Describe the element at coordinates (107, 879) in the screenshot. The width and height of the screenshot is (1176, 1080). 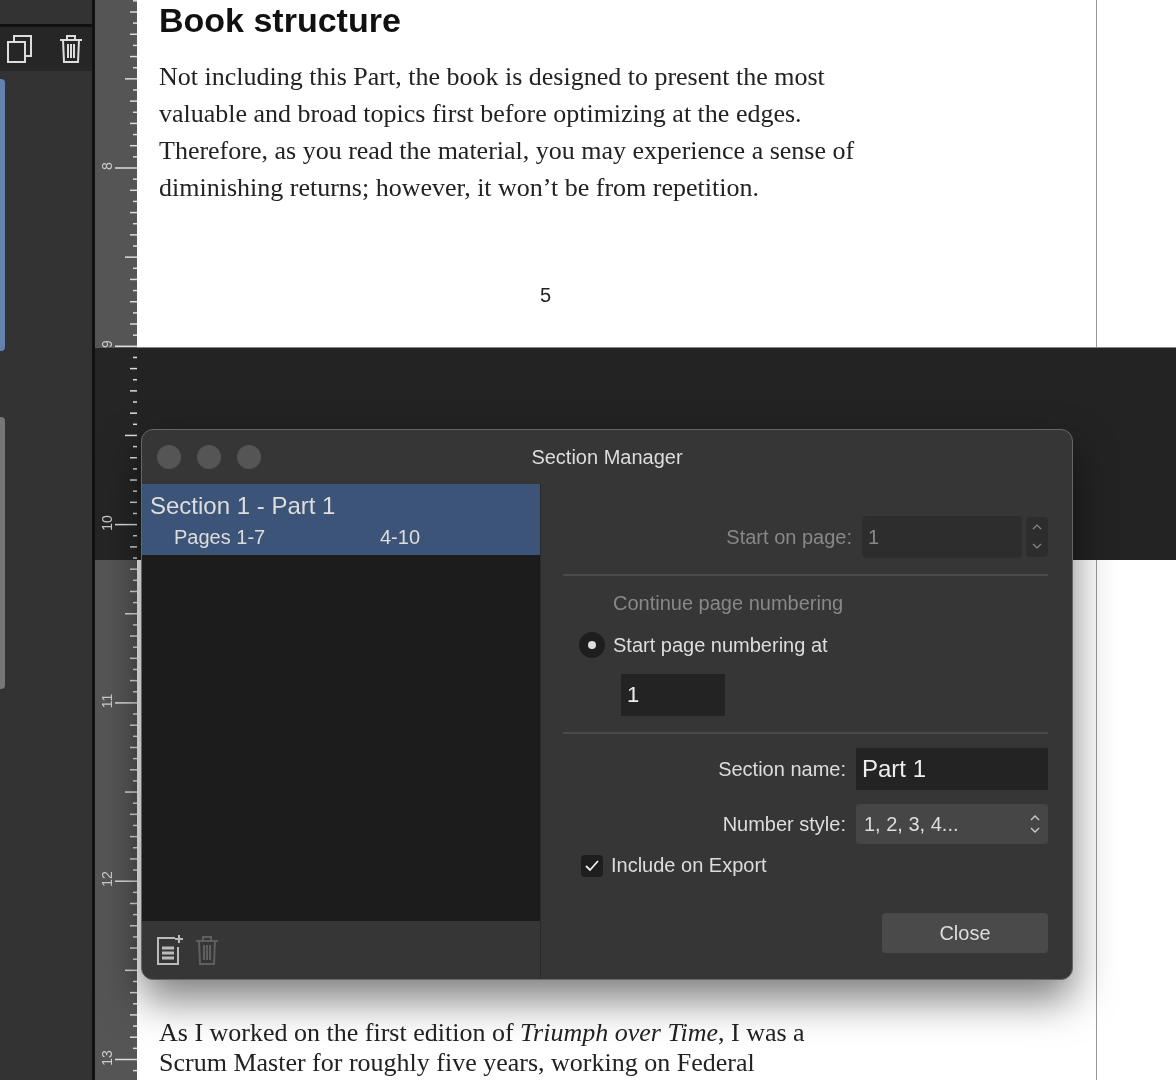
I see `ruler-number: 12` at that location.